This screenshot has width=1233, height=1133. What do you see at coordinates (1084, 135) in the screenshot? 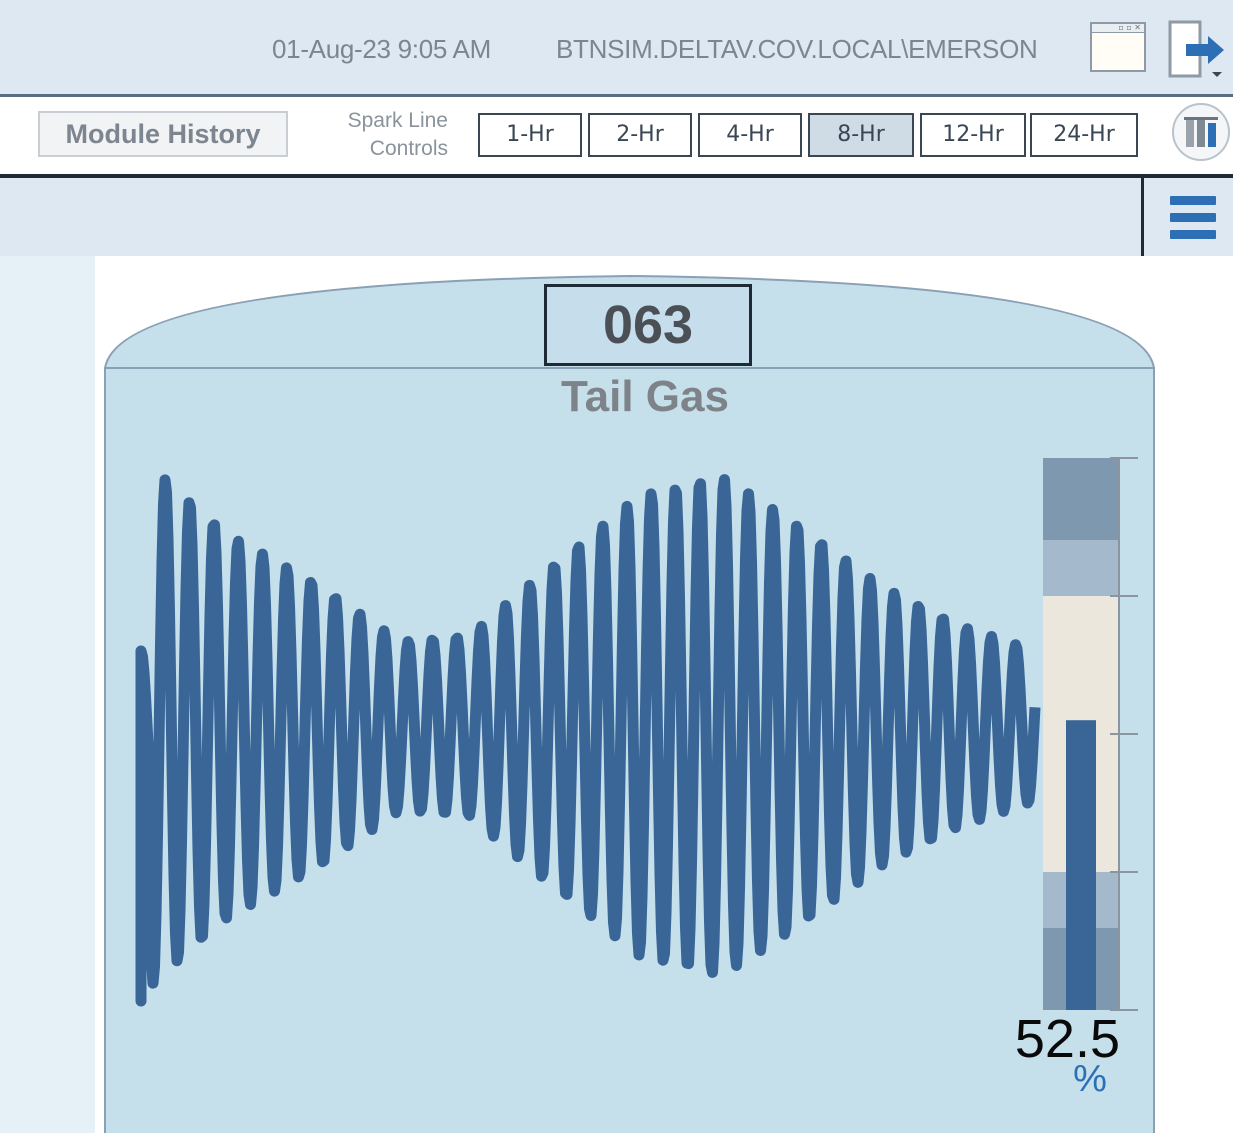
I see `range-button-24hr: 24-Hr` at bounding box center [1084, 135].